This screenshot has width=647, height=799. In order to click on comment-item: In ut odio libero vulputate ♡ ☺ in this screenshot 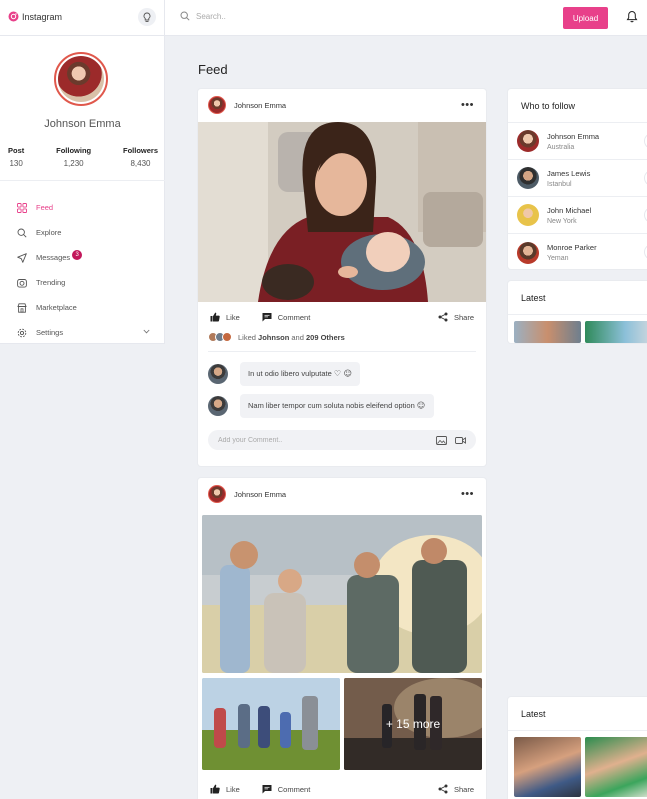, I will do `click(342, 374)`.